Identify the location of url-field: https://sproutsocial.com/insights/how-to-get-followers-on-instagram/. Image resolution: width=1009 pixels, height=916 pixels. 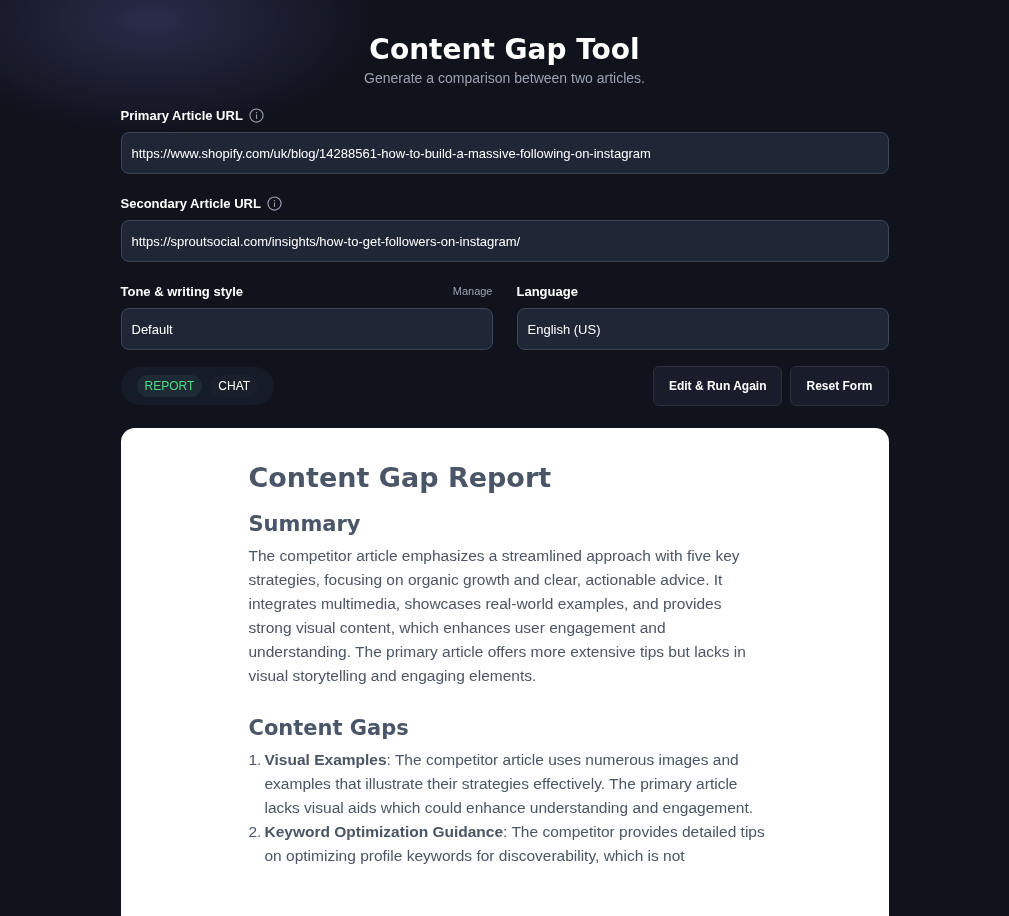
(504, 241).